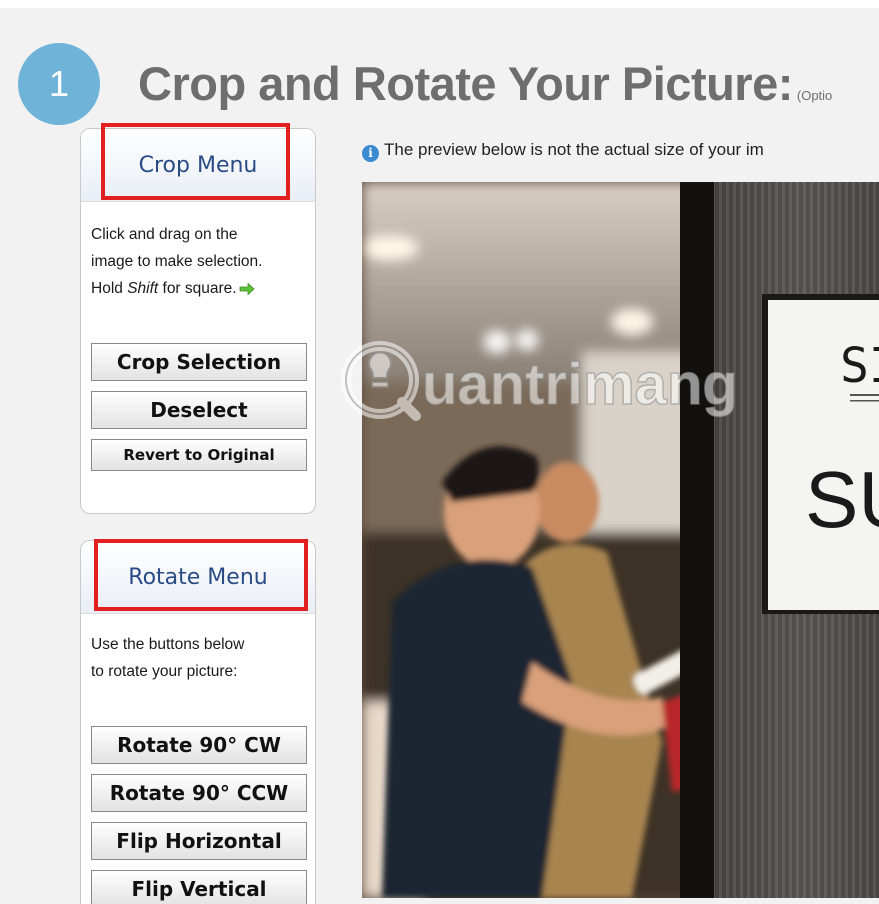 The height and width of the screenshot is (904, 879). Describe the element at coordinates (370, 153) in the screenshot. I see `info-icon: i` at that location.